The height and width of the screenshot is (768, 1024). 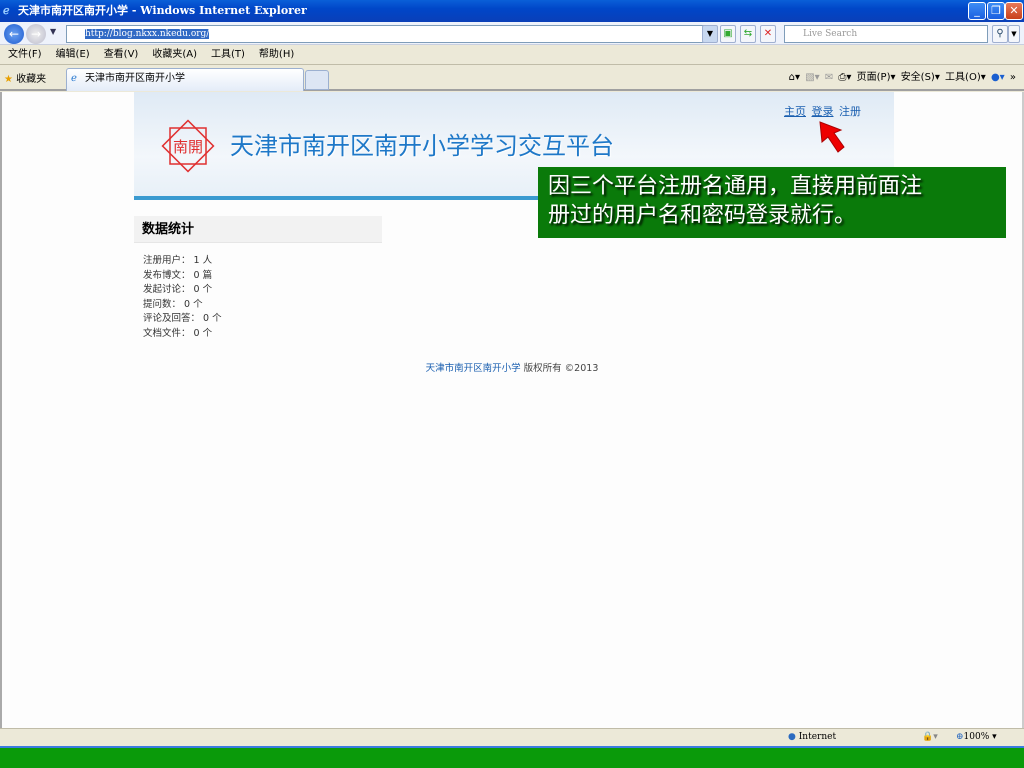 I want to click on svg-text: 南開, so click(x=188, y=147).